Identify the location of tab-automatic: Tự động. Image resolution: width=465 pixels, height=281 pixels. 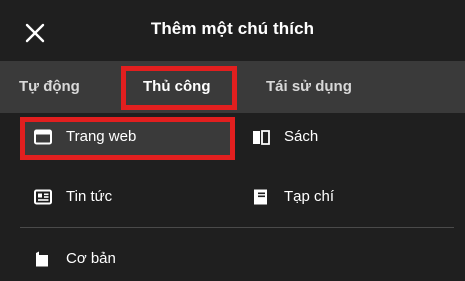
(49, 86).